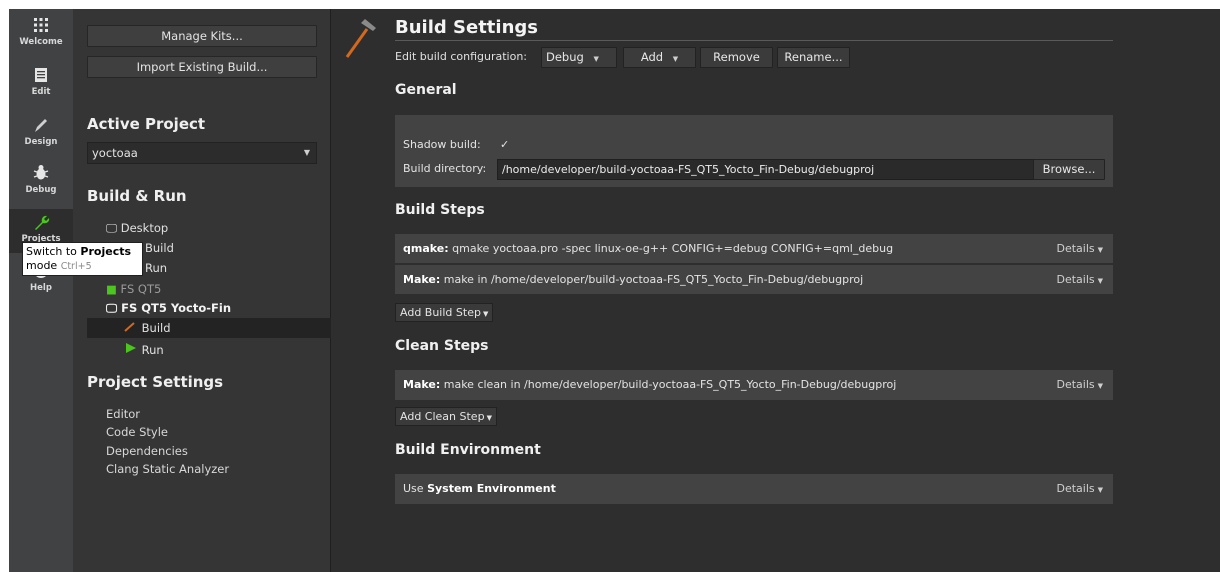  Describe the element at coordinates (41, 92) in the screenshot. I see `mode-edit-label: Edit` at that location.